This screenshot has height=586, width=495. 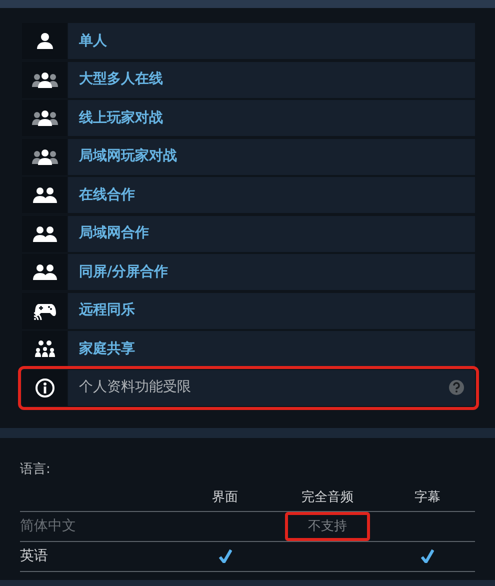 What do you see at coordinates (48, 526) in the screenshot?
I see `language-name: 简体中文` at bounding box center [48, 526].